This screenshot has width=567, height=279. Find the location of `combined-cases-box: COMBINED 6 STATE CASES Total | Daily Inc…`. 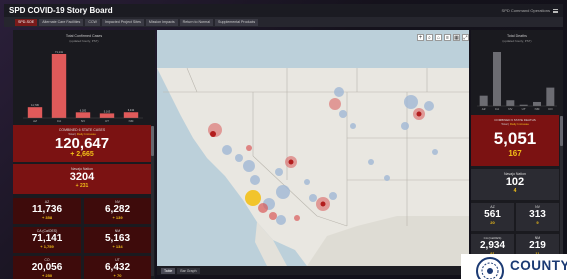

combined-cases-box: COMBINED 6 STATE CASES Total | Daily Inc… is located at coordinates (82, 143).